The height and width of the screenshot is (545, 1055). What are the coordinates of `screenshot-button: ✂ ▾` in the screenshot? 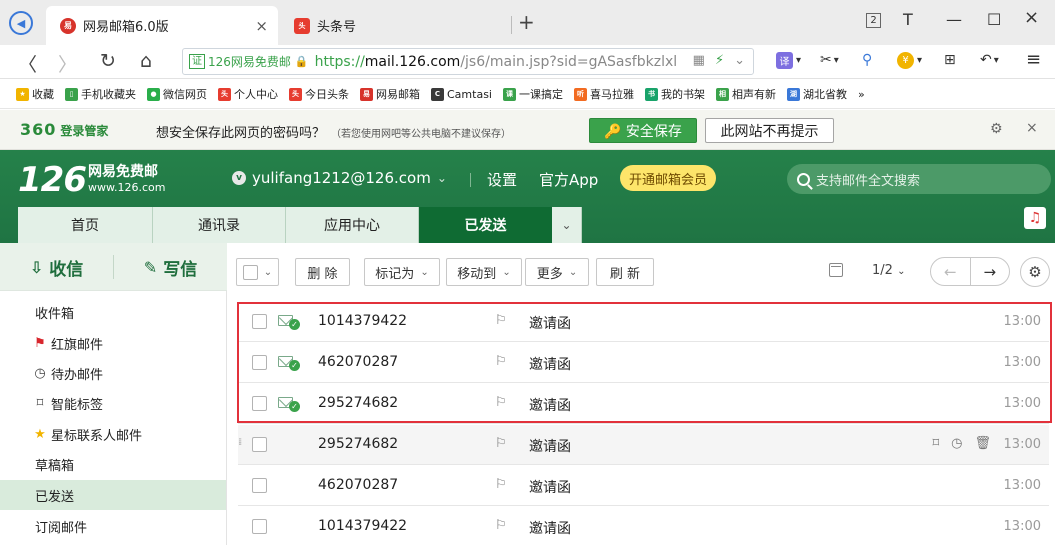 It's located at (829, 60).